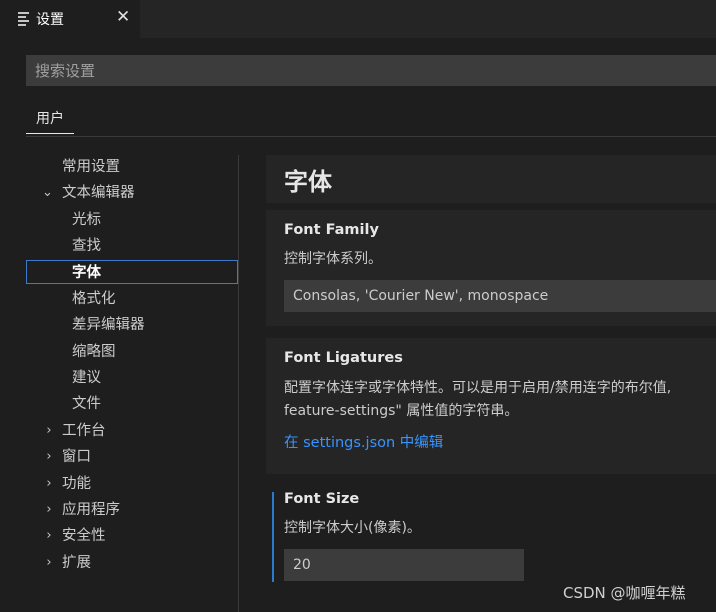  Describe the element at coordinates (132, 563) in the screenshot. I see `toc-item-extensions: › 扩展` at that location.